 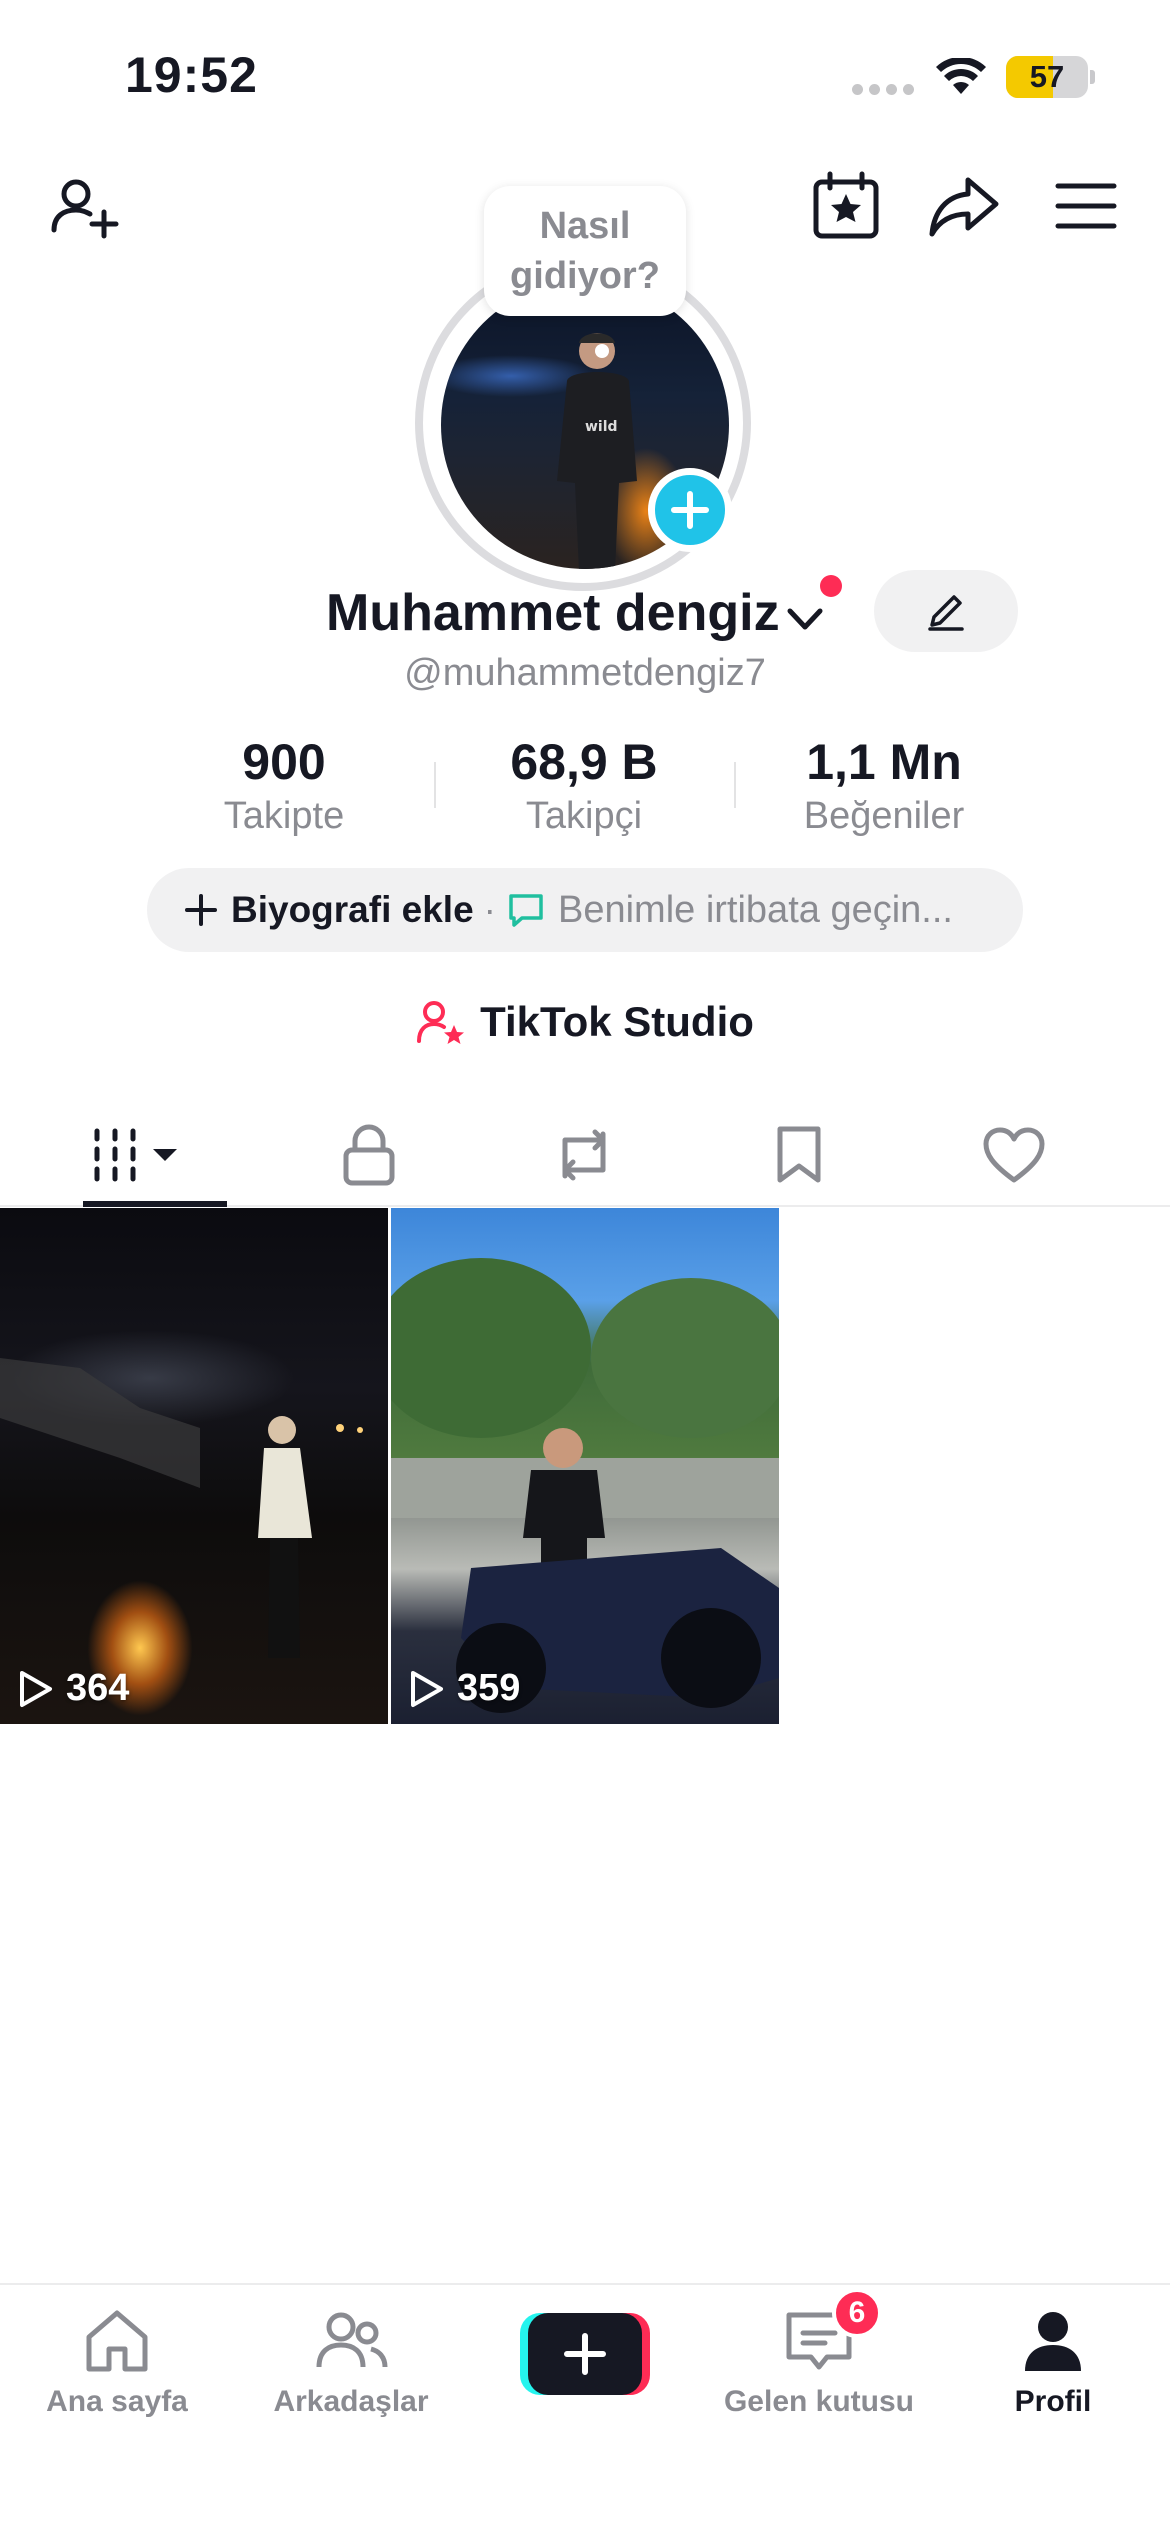 I want to click on status-time: 19:52, so click(x=191, y=75).